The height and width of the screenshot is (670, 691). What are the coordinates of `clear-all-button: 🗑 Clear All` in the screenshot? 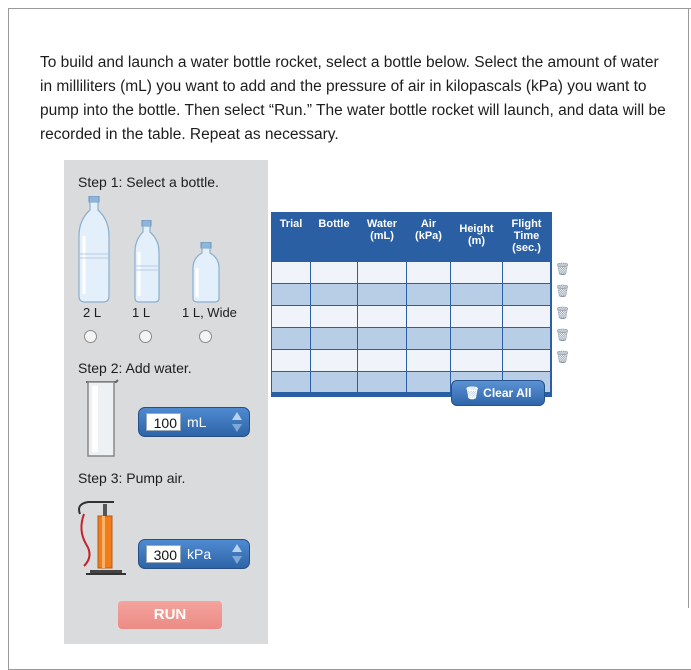 It's located at (498, 393).